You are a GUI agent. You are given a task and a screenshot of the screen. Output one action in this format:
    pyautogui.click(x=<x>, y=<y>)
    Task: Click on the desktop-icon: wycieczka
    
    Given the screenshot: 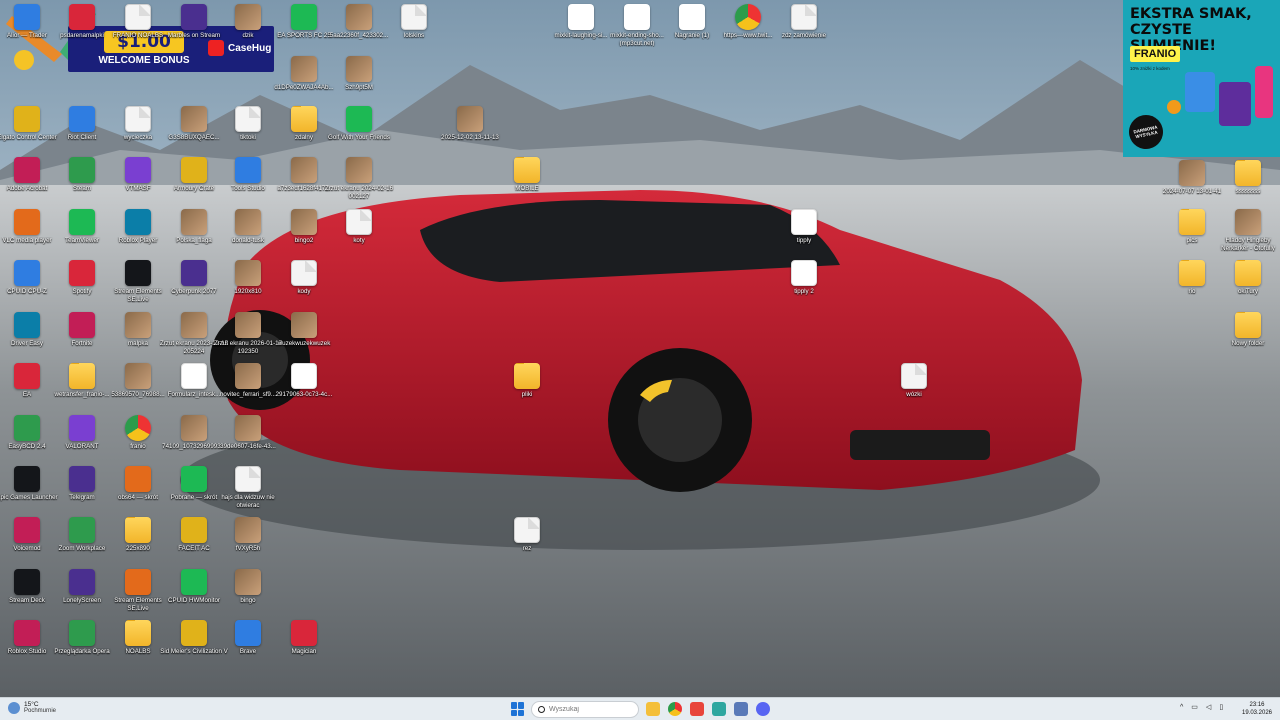 What is the action you would take?
    pyautogui.click(x=138, y=124)
    